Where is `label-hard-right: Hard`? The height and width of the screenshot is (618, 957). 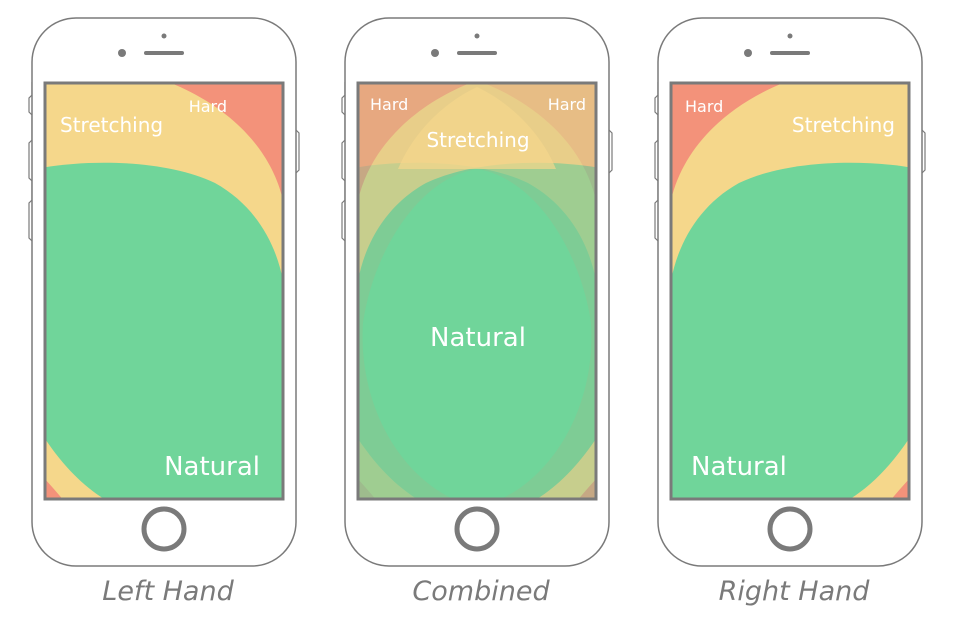
label-hard-right: Hard is located at coordinates (567, 104).